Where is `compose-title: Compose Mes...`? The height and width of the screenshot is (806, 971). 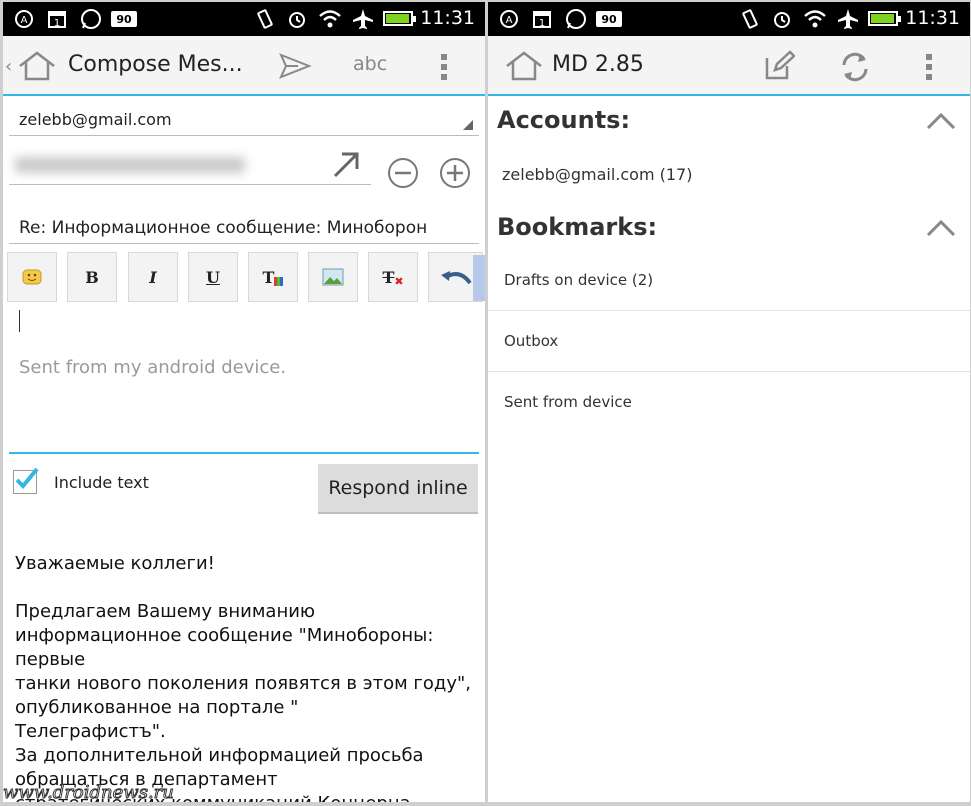 compose-title: Compose Mes... is located at coordinates (155, 64).